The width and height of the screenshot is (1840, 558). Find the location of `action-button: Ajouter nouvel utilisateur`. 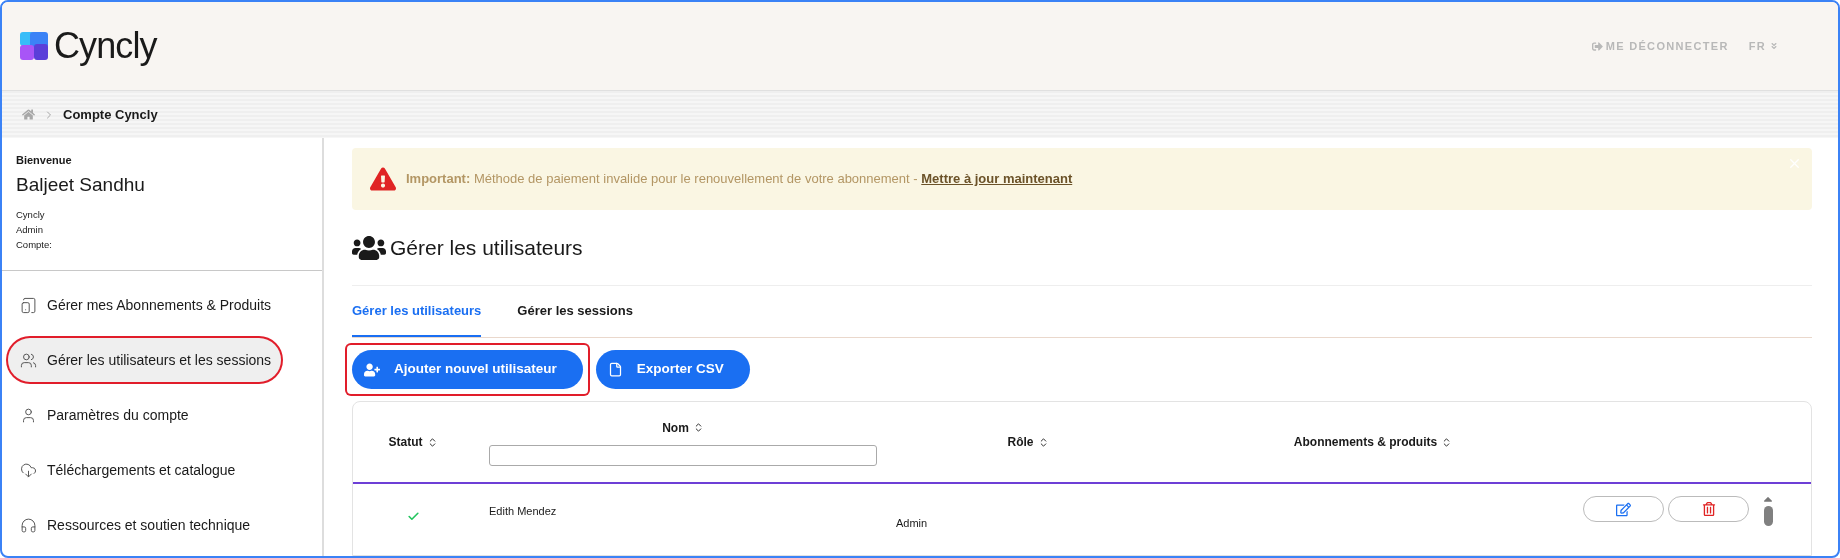

action-button: Ajouter nouvel utilisateur is located at coordinates (467, 369).